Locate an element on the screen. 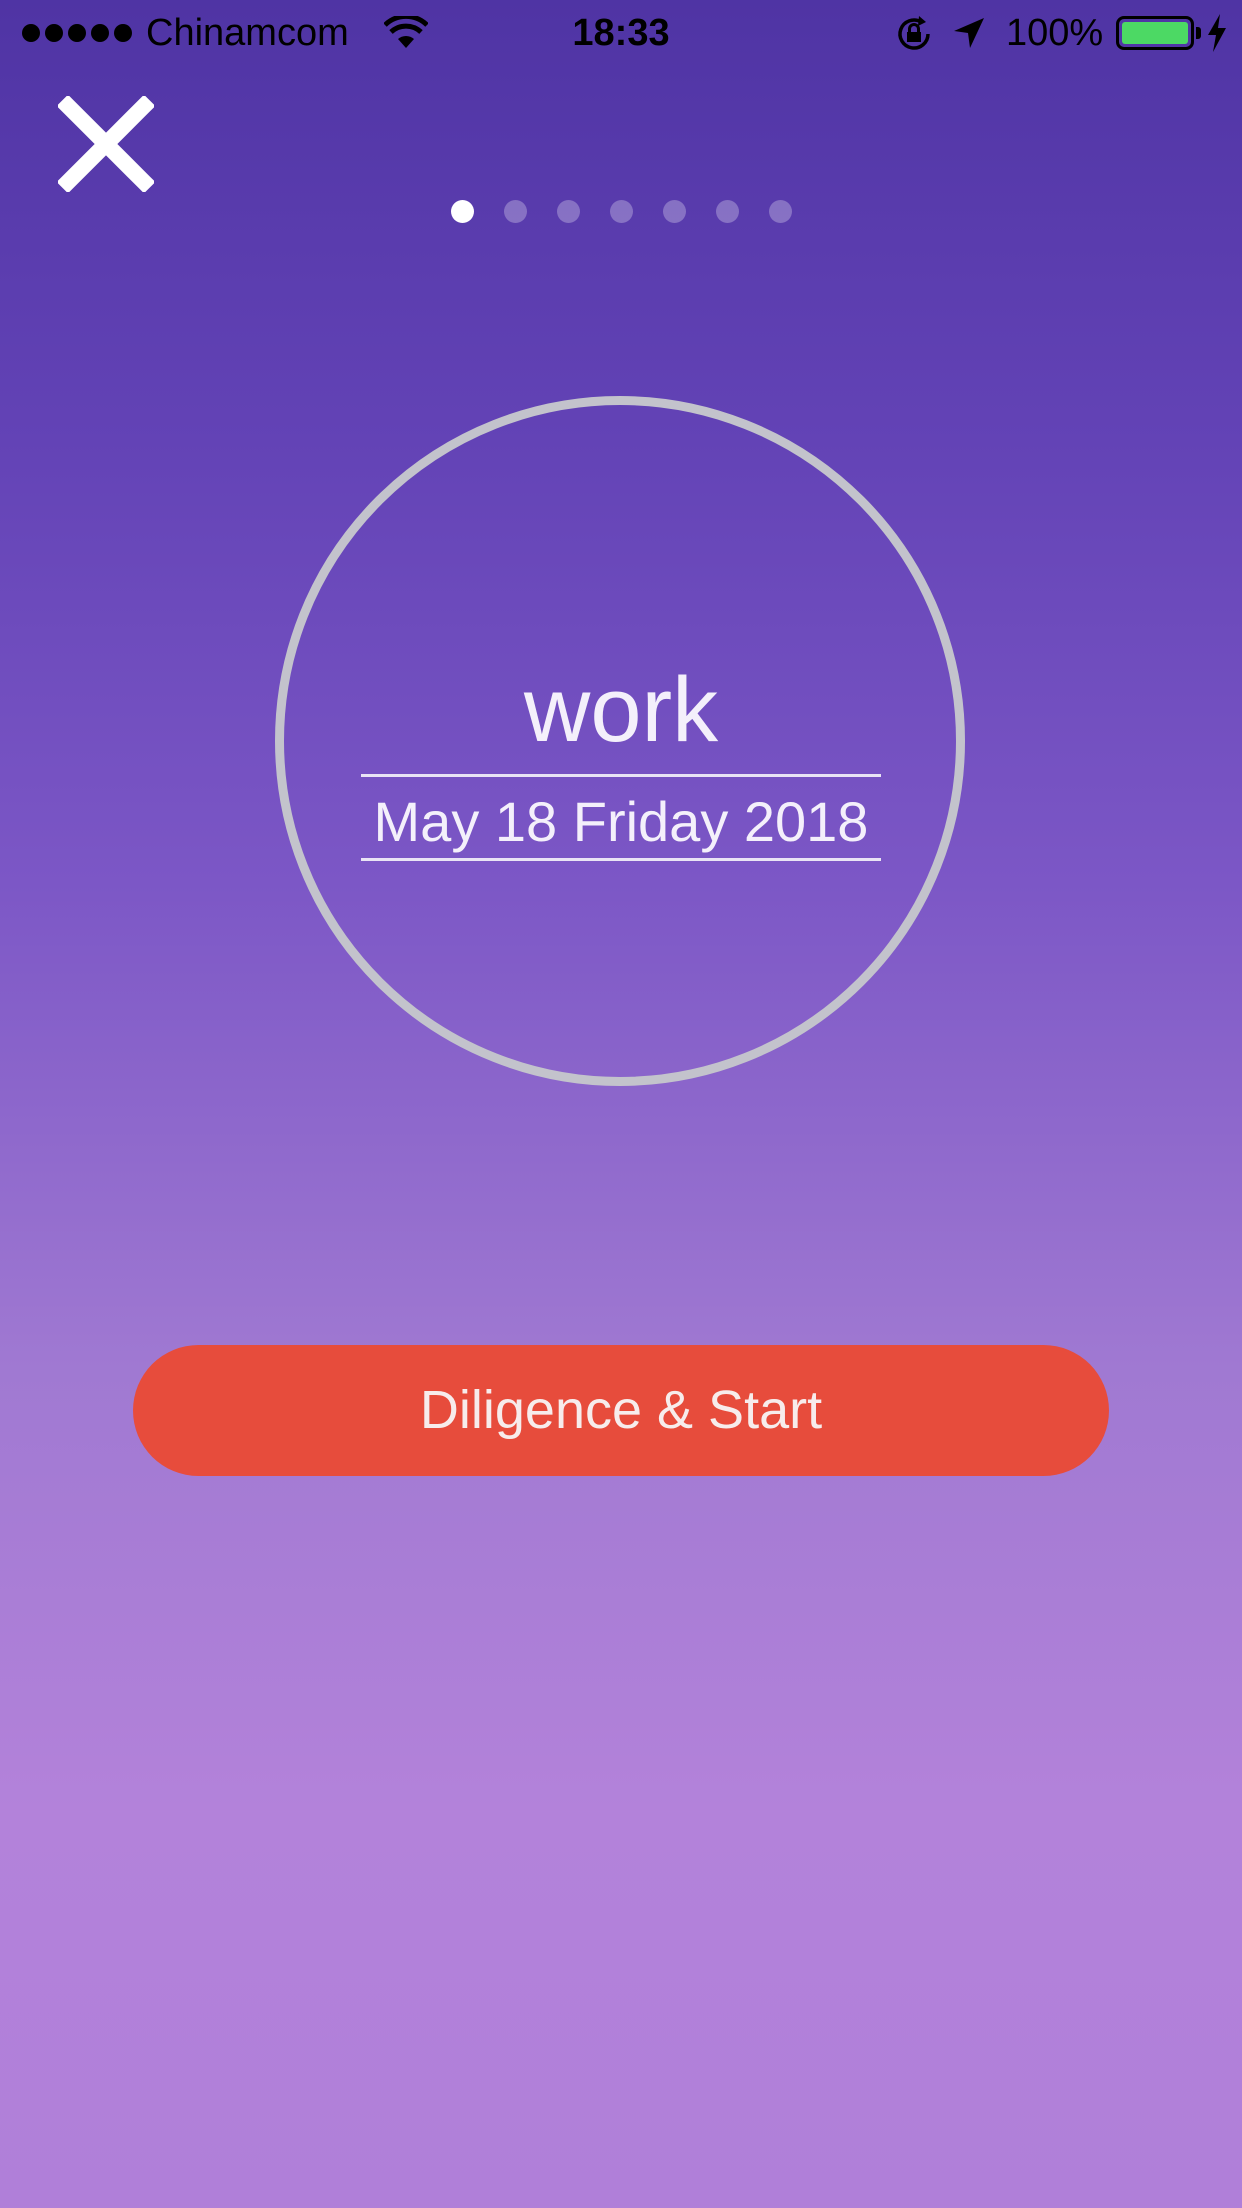  close-icon is located at coordinates (106, 144).